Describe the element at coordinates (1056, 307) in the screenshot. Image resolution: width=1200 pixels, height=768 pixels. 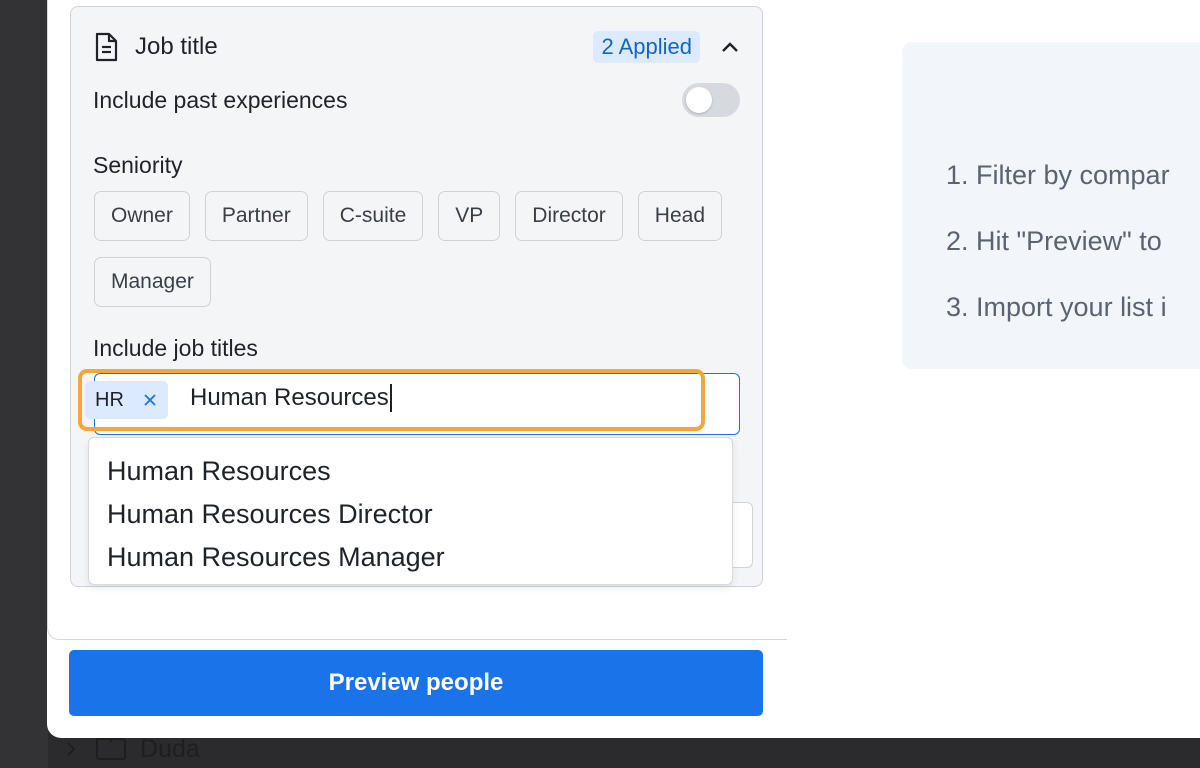
I see `instruction-step: 3. Import your list i` at that location.